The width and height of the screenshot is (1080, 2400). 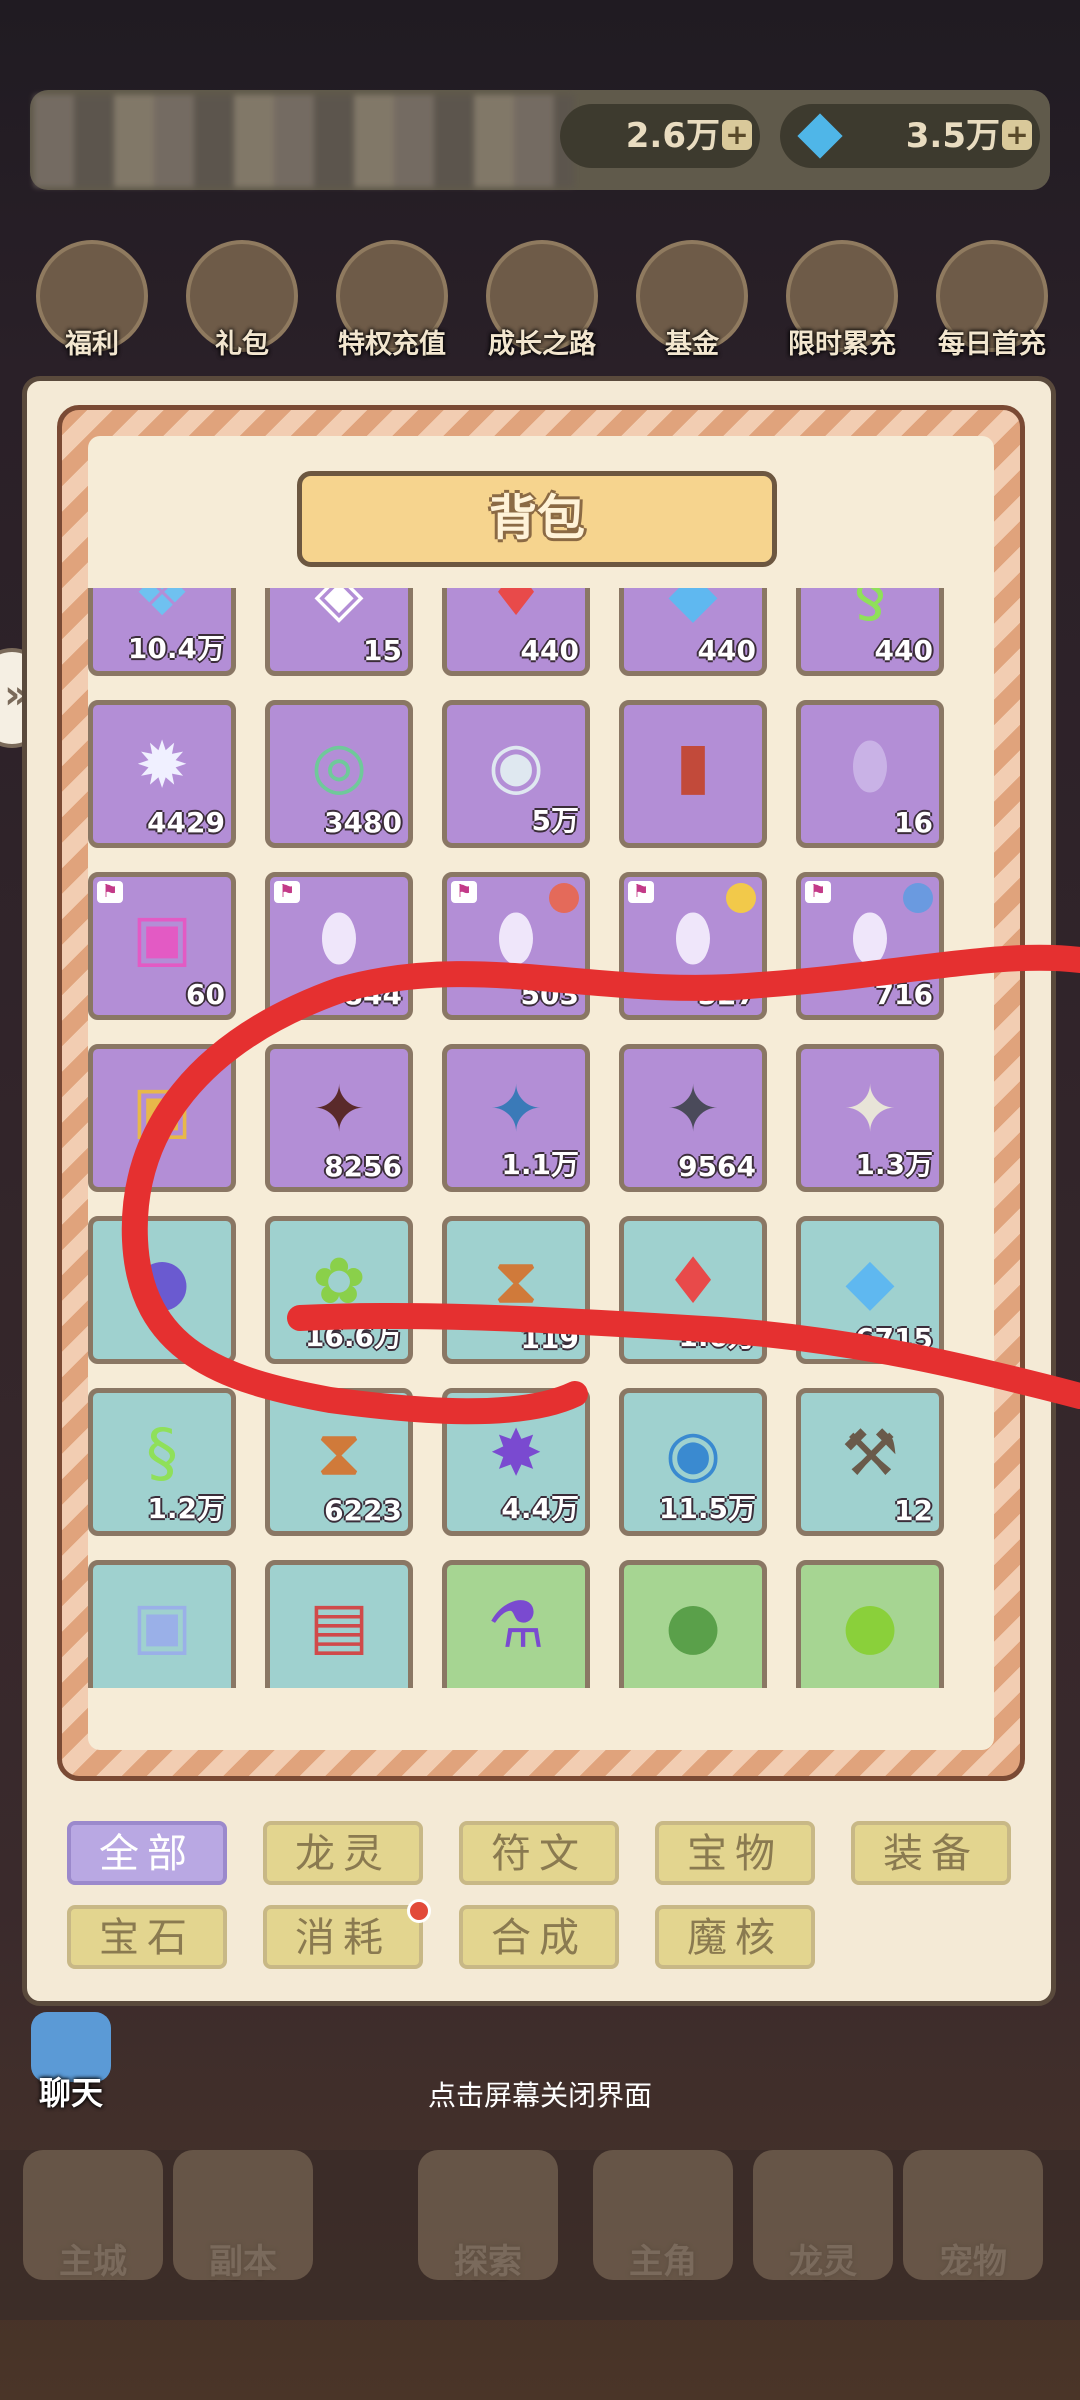 What do you see at coordinates (870, 1110) in the screenshot?
I see `dragon-puzzle-white-icon: ✦` at bounding box center [870, 1110].